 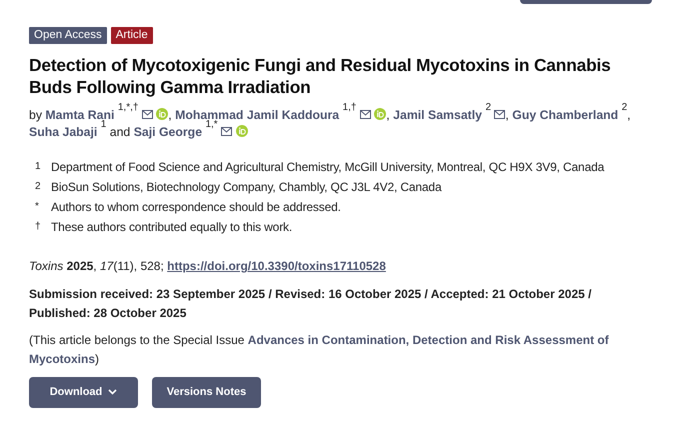 I want to click on affiliation-text: BioSun Solutions, Biotechnology Company, Chambly, QC J3L 4V2, Canada, so click(x=246, y=187).